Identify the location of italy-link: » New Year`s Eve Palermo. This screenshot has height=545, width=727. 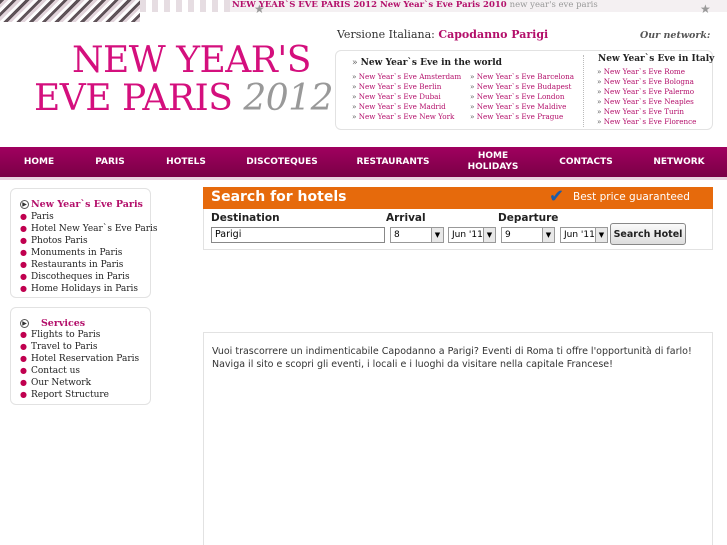
(646, 92).